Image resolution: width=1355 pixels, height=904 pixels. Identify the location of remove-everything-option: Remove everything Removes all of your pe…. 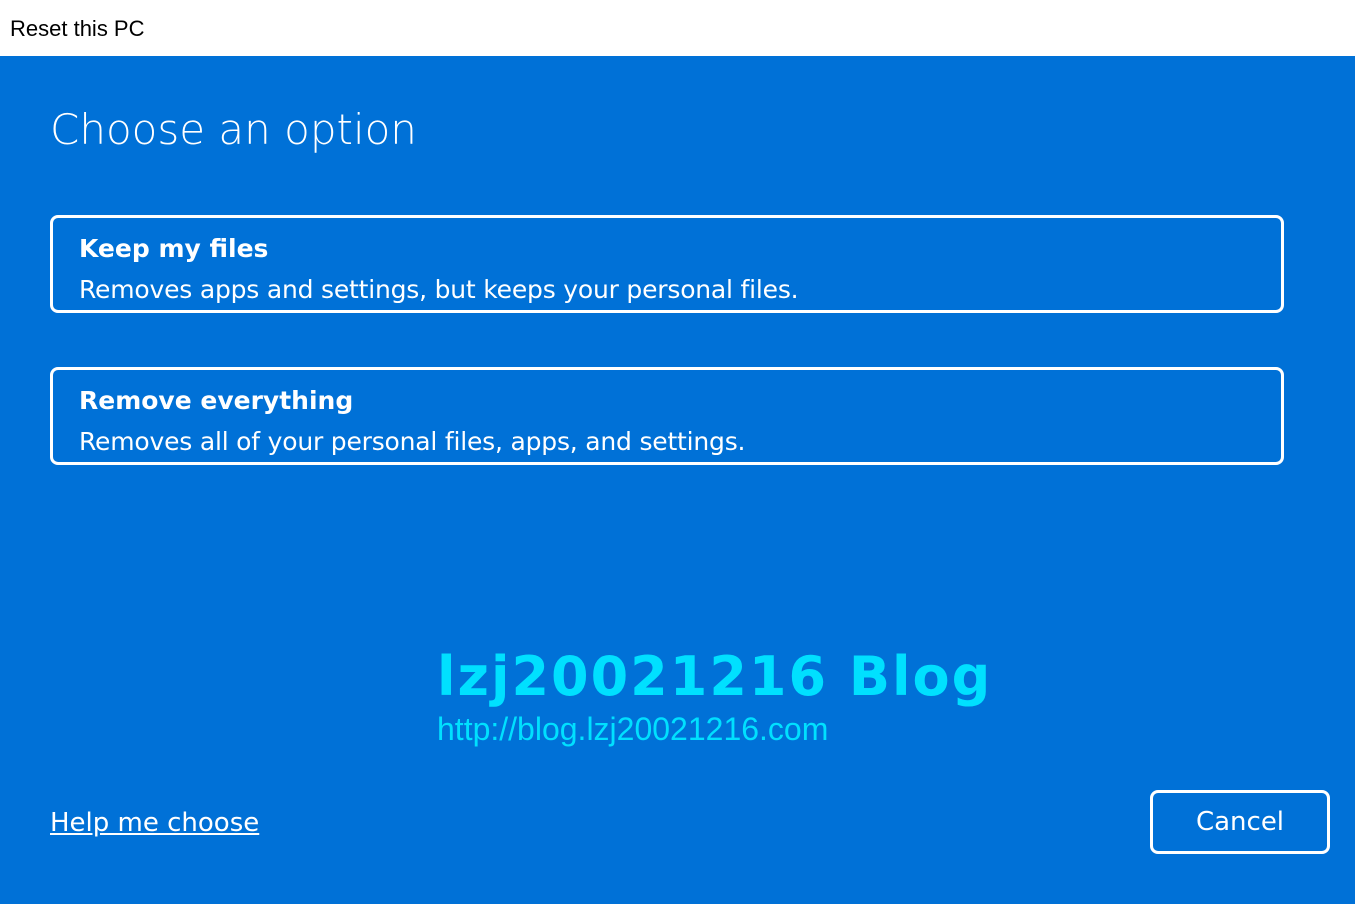
(667, 416).